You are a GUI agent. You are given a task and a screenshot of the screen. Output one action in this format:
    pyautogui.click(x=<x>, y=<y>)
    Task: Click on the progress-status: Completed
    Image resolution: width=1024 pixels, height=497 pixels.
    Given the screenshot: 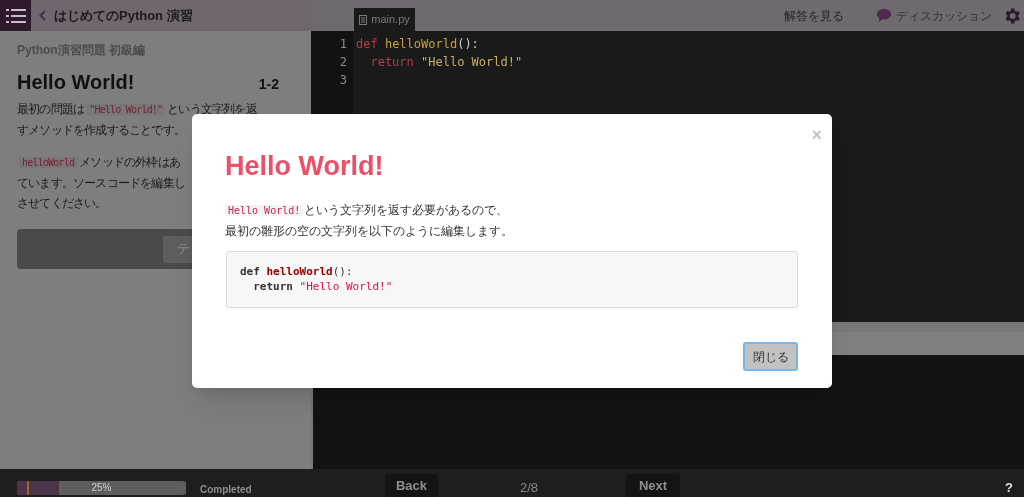 What is the action you would take?
    pyautogui.click(x=226, y=490)
    